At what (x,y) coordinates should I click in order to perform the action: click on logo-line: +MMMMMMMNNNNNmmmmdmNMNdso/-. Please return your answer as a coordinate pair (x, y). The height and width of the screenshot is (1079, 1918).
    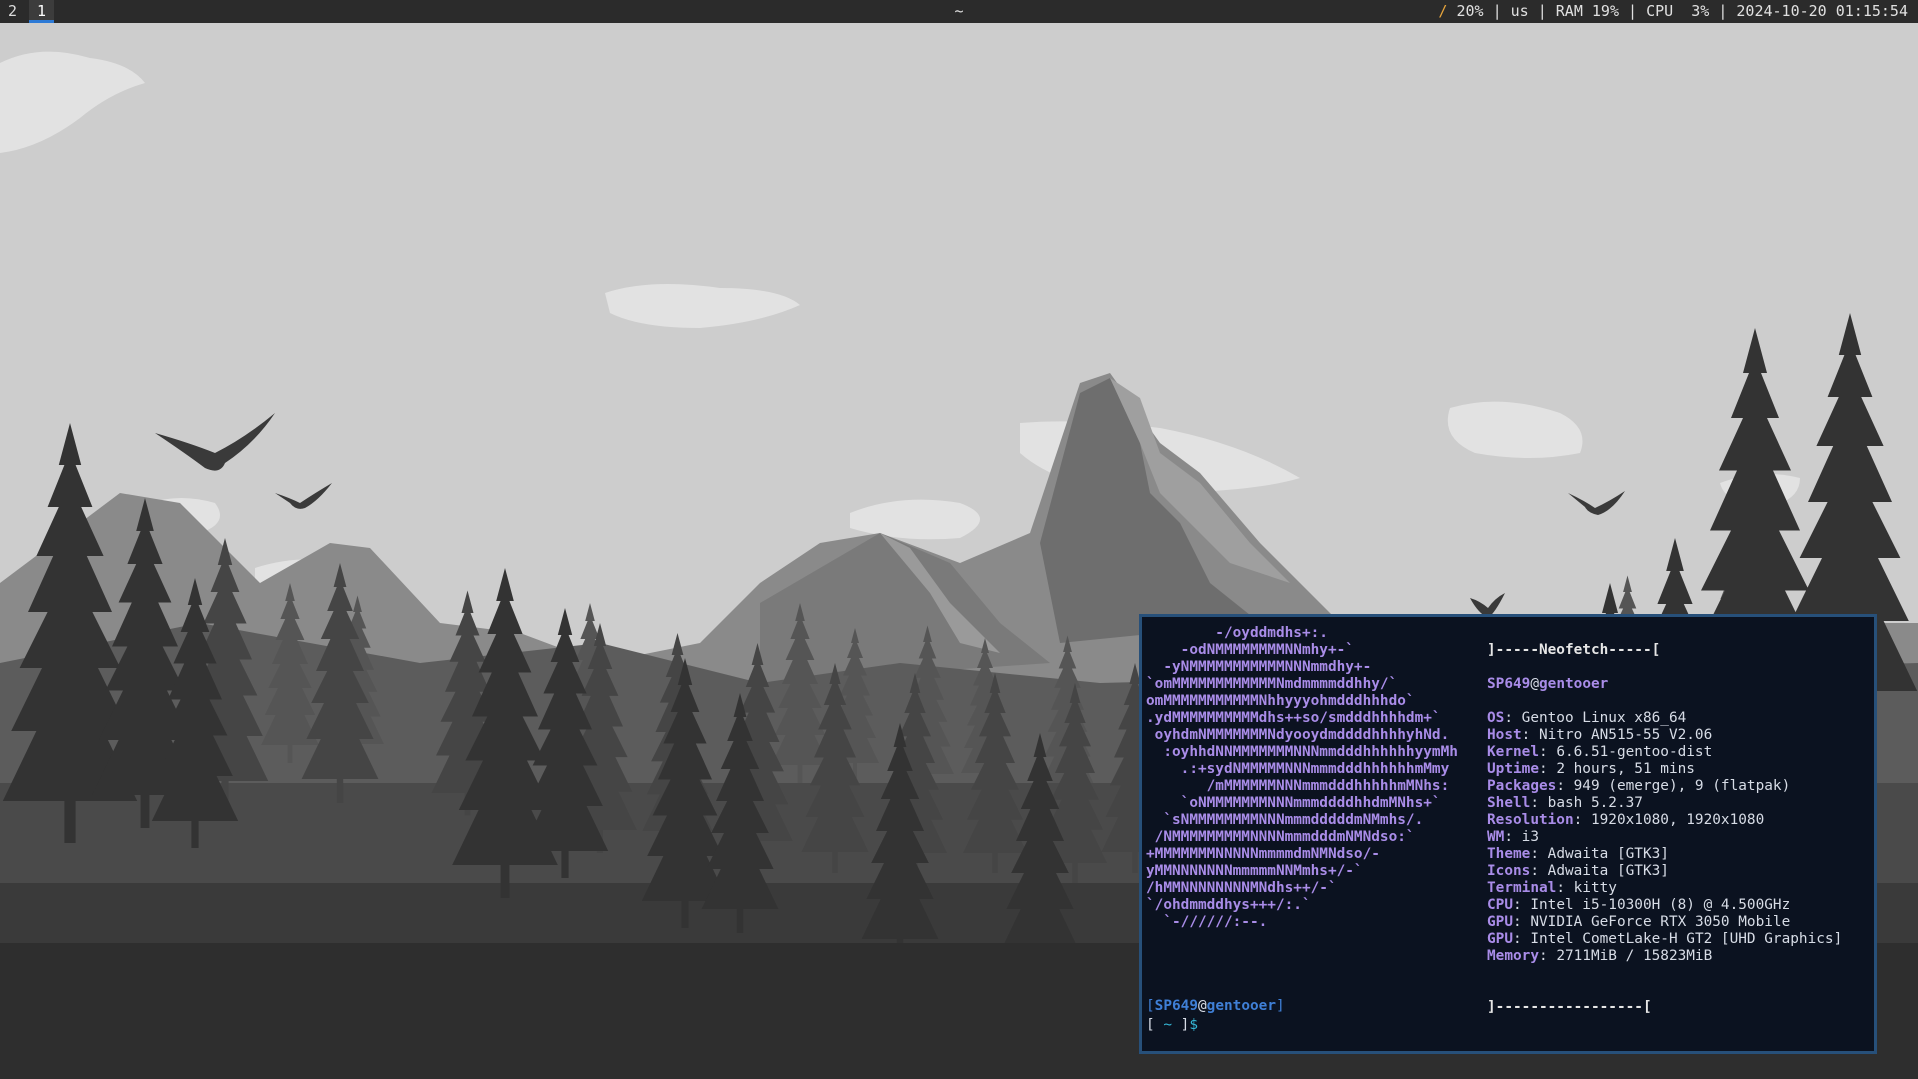
    Looking at the image, I should click on (1263, 854).